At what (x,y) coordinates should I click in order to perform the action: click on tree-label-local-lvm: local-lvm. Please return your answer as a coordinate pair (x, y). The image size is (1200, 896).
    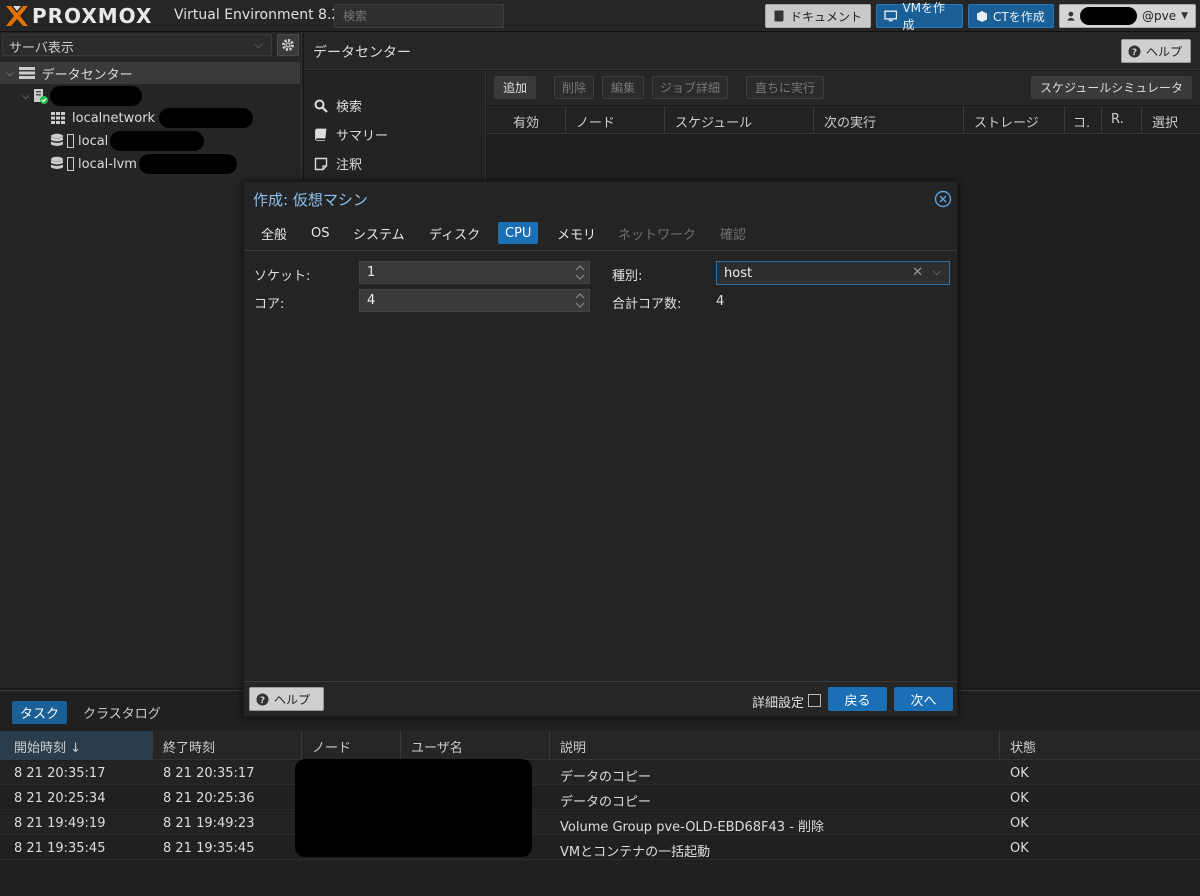
    Looking at the image, I should click on (107, 164).